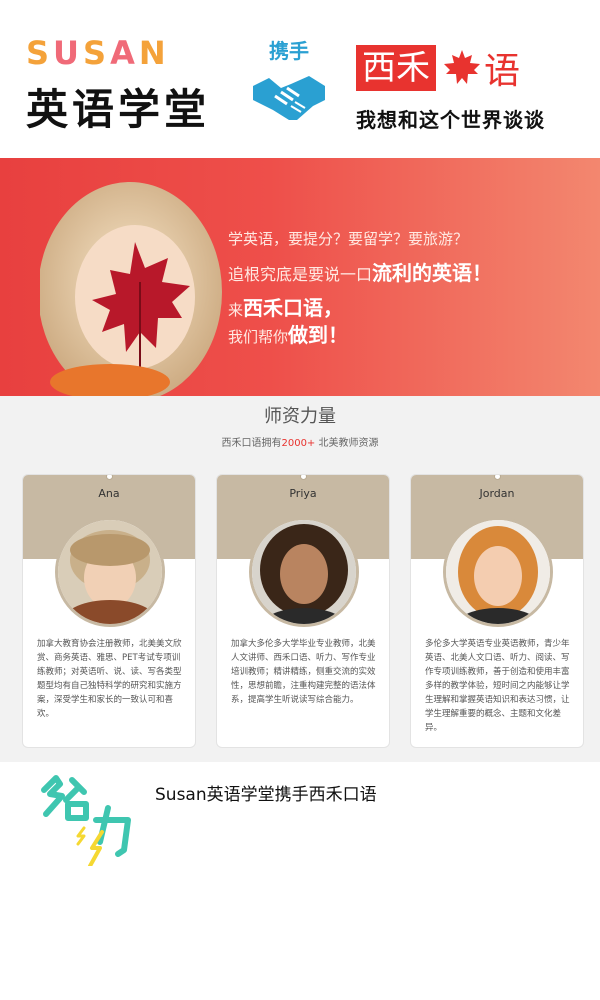  I want to click on gei-li-logo-icon, so click(86, 820).